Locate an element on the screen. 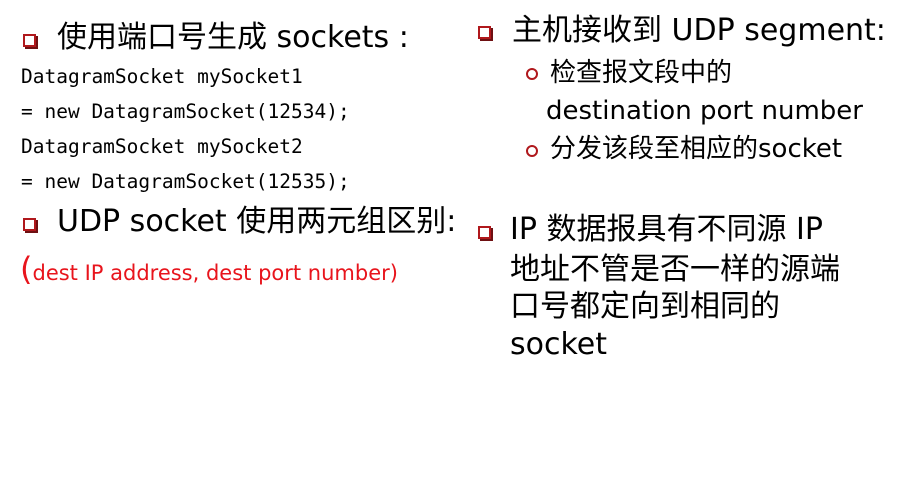 The height and width of the screenshot is (502, 907). code-line-2: = new DatagramSocket(12534); is located at coordinates (185, 111).